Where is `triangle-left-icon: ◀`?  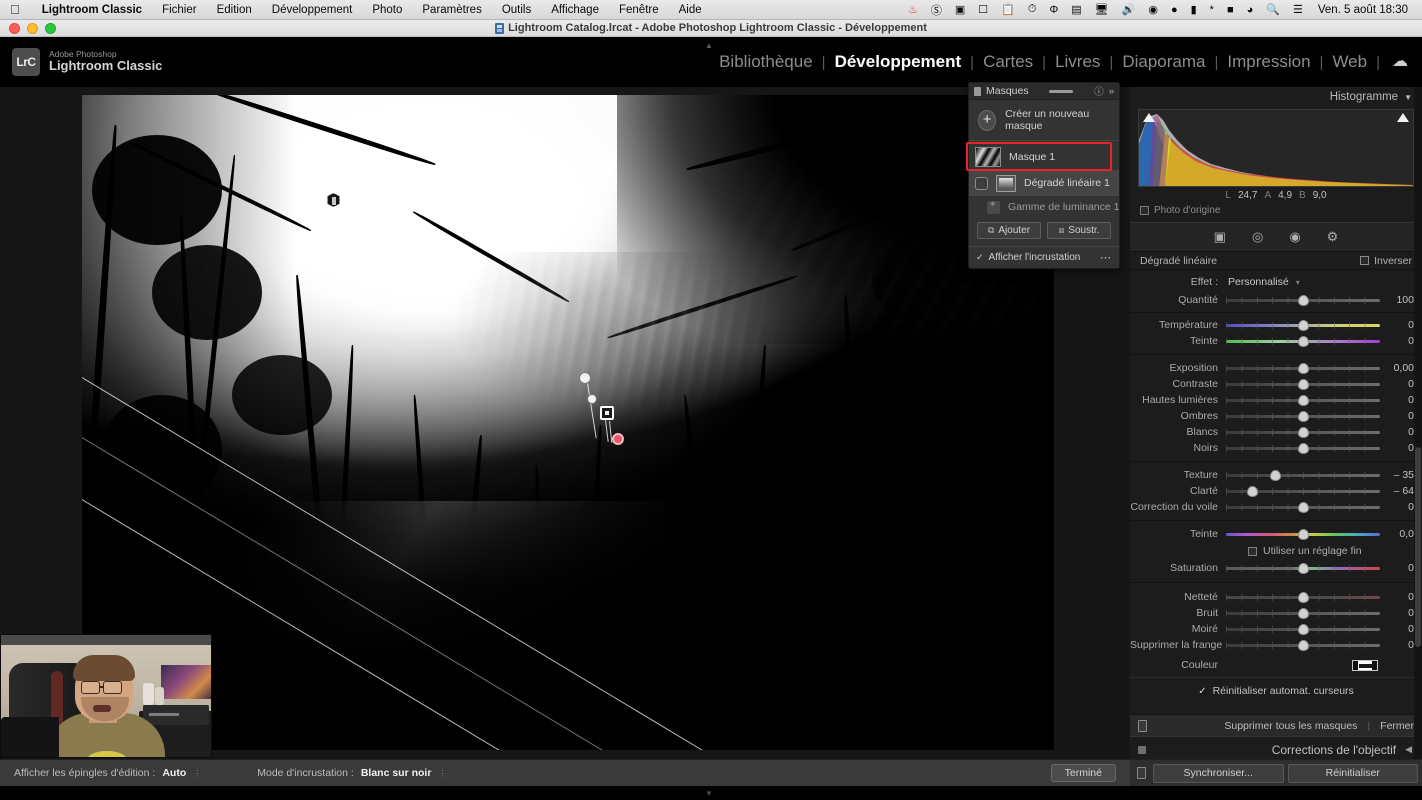
triangle-left-icon: ◀ is located at coordinates (1404, 749).